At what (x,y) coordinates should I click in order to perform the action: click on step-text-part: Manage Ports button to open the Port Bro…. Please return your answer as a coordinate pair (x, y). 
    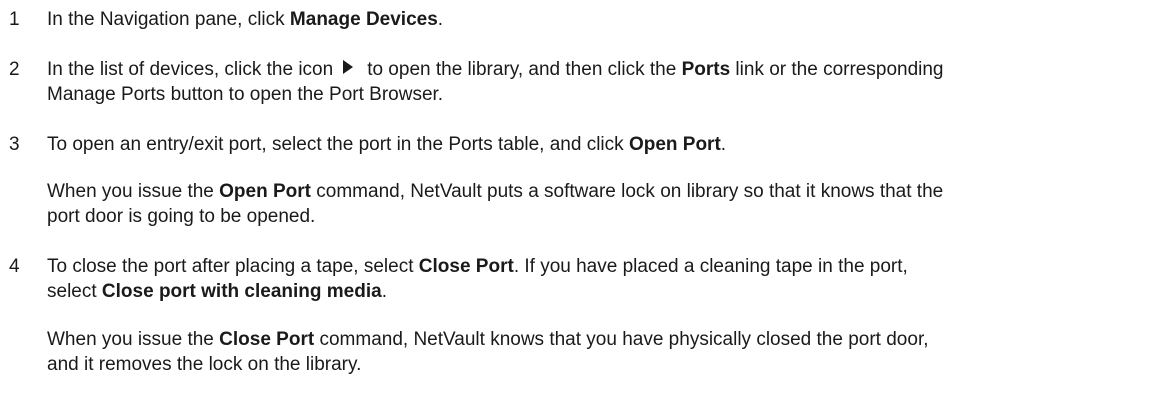
    Looking at the image, I should click on (245, 94).